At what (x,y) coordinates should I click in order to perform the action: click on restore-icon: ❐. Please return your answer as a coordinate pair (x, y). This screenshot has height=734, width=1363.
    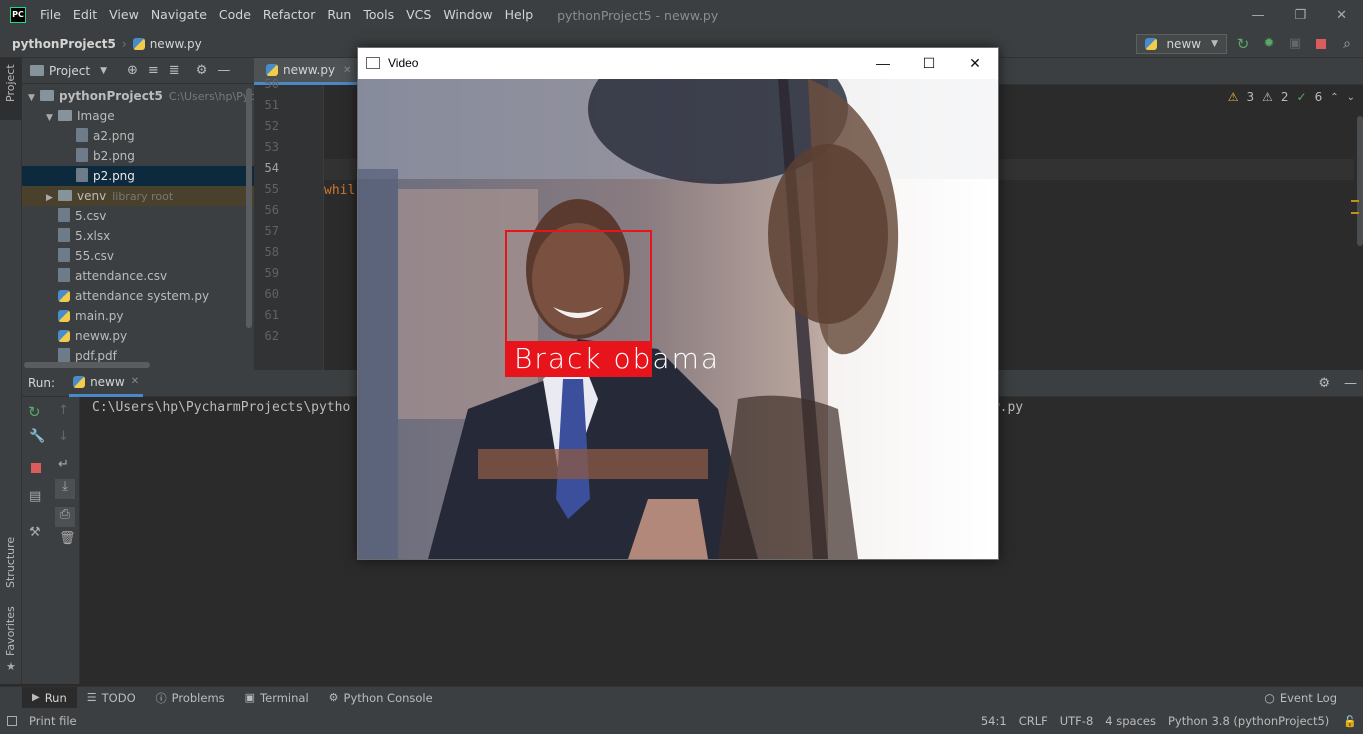
    Looking at the image, I should click on (1300, 15).